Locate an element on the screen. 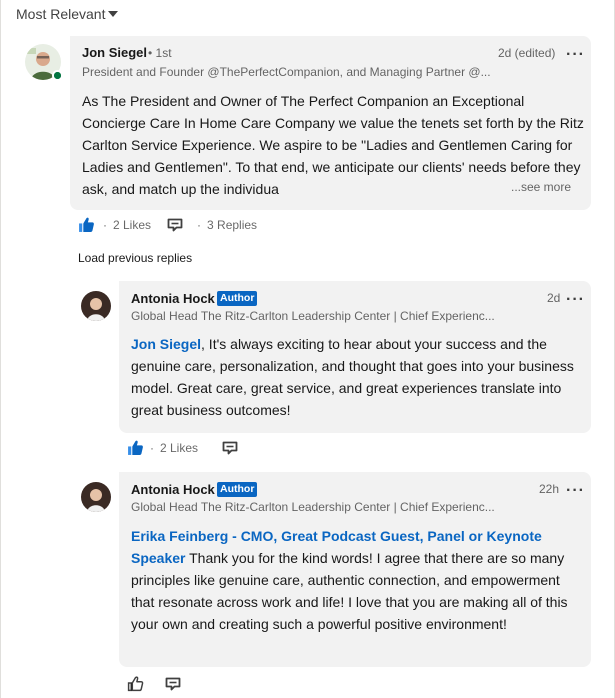 This screenshot has width=615, height=698. mention-link: Jon Siegel is located at coordinates (166, 344).